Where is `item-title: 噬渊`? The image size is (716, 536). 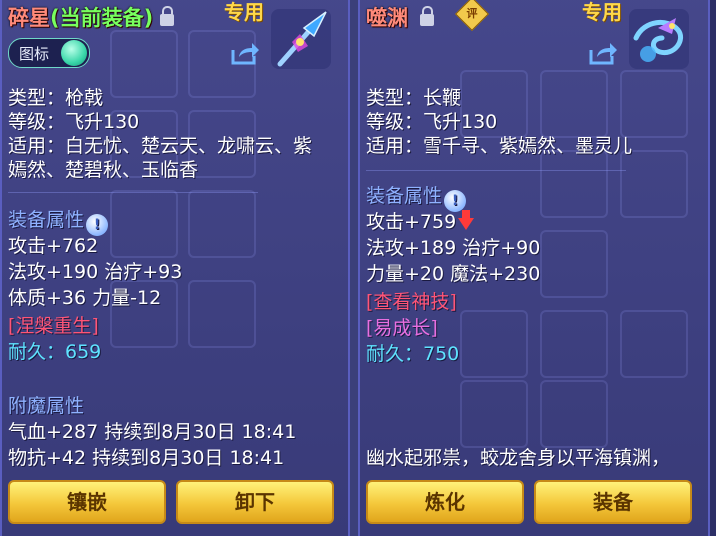 item-title: 噬渊 is located at coordinates (387, 17).